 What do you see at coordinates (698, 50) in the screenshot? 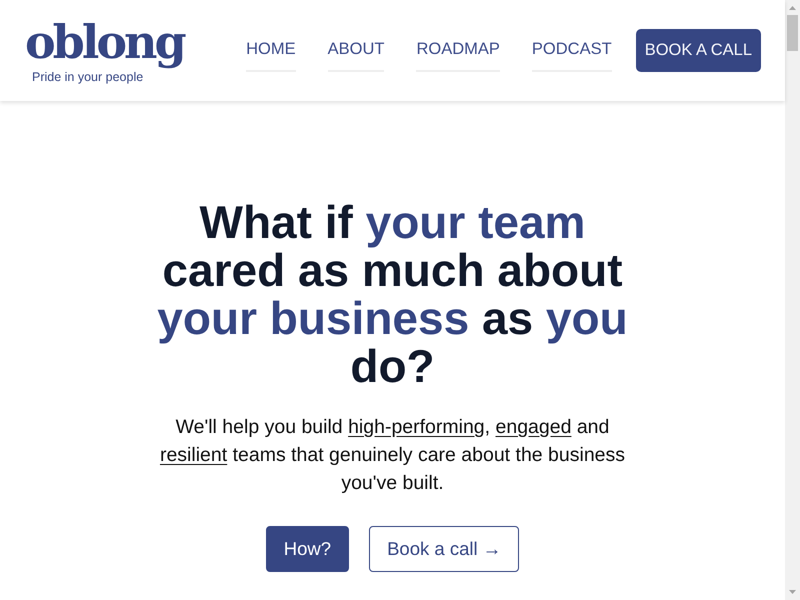
I see `book-call-button: BOOK A CALL` at bounding box center [698, 50].